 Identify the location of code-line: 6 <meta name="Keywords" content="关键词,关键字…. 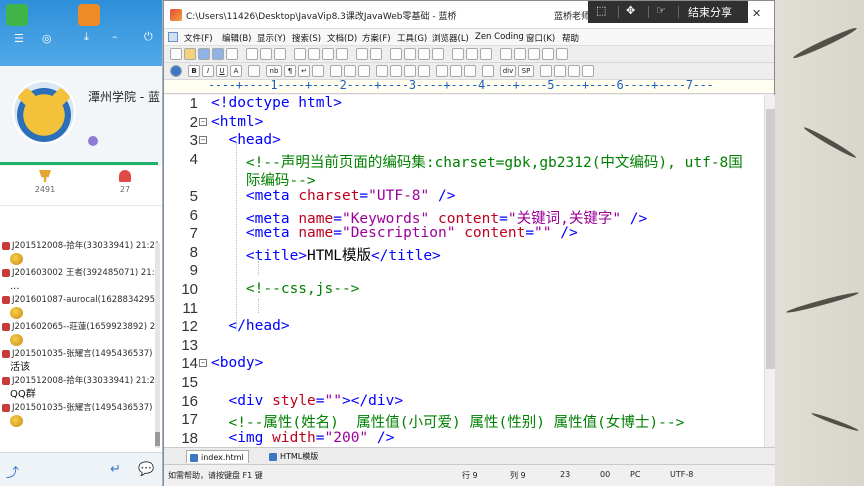
(464, 217).